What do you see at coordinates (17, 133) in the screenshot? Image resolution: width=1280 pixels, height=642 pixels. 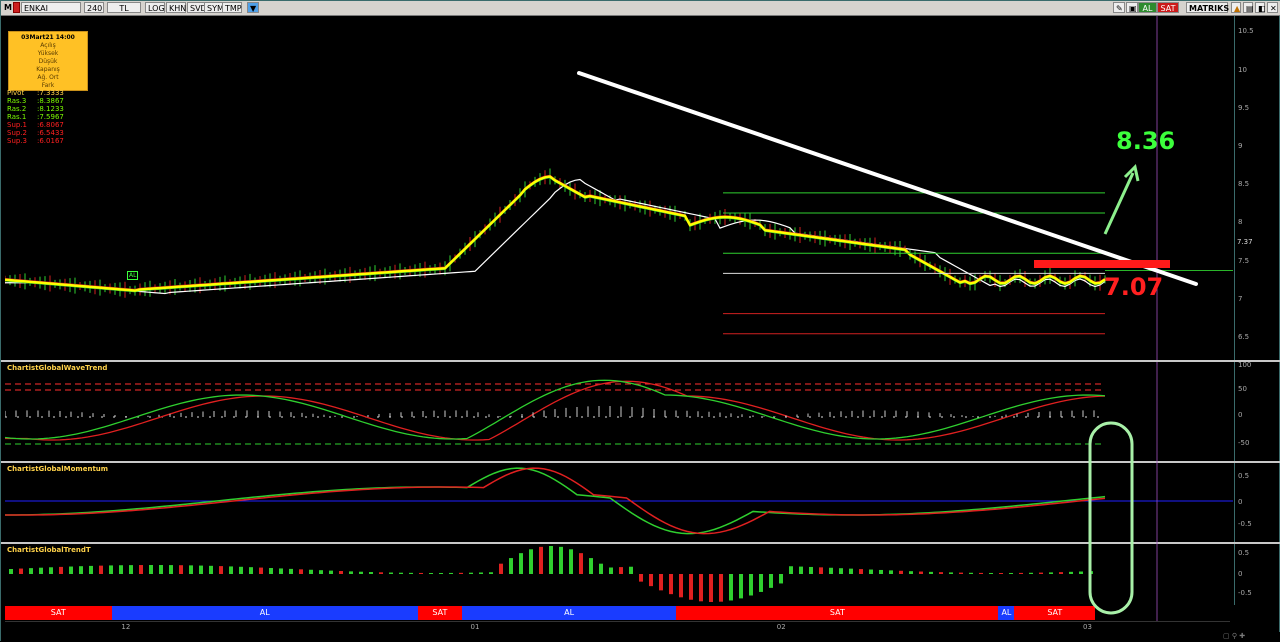 I see `pivot-label: Sup.2` at bounding box center [17, 133].